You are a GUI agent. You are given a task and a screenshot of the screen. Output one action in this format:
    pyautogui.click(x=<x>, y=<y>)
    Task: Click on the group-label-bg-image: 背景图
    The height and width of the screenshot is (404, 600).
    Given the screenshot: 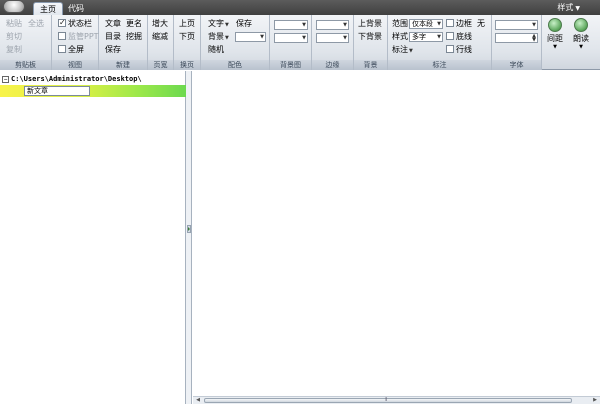 What is the action you would take?
    pyautogui.click(x=290, y=65)
    